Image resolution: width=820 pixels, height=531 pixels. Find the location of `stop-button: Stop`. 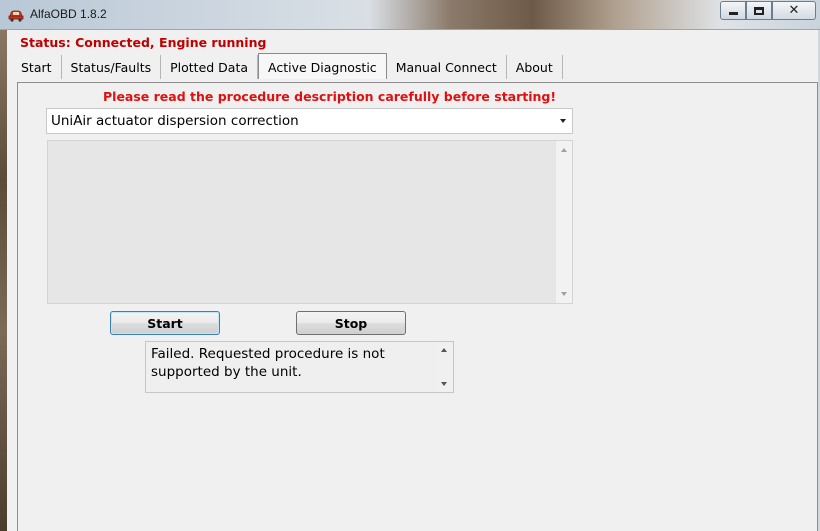

stop-button: Stop is located at coordinates (351, 323).